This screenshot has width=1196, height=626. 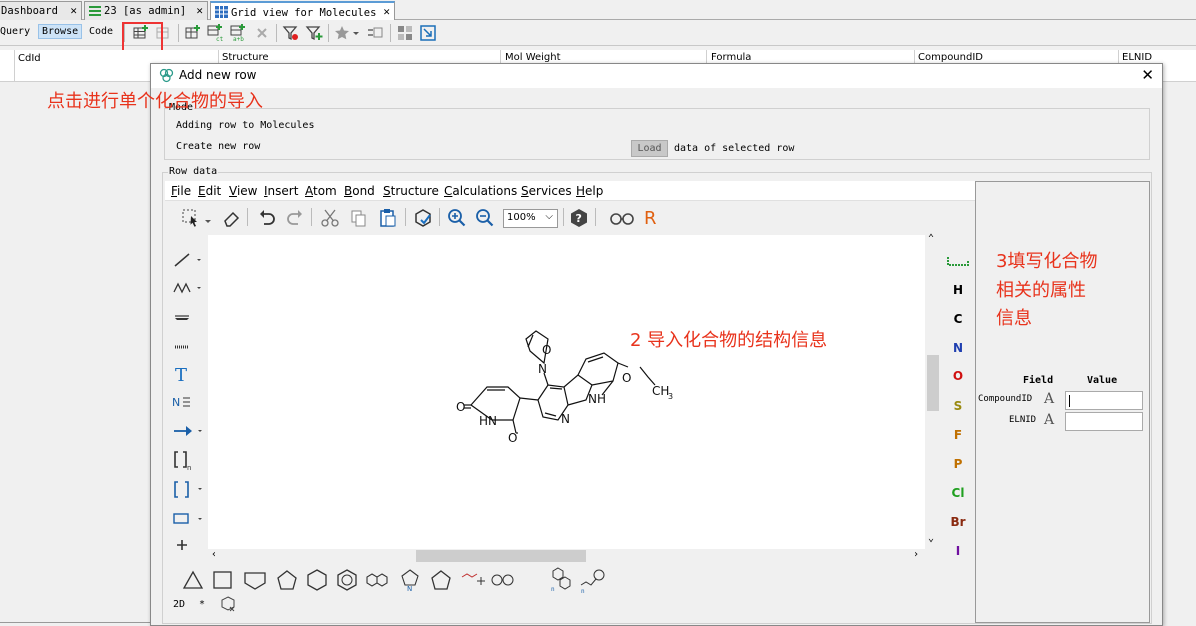 I want to click on element-cl: Cl, so click(x=958, y=493).